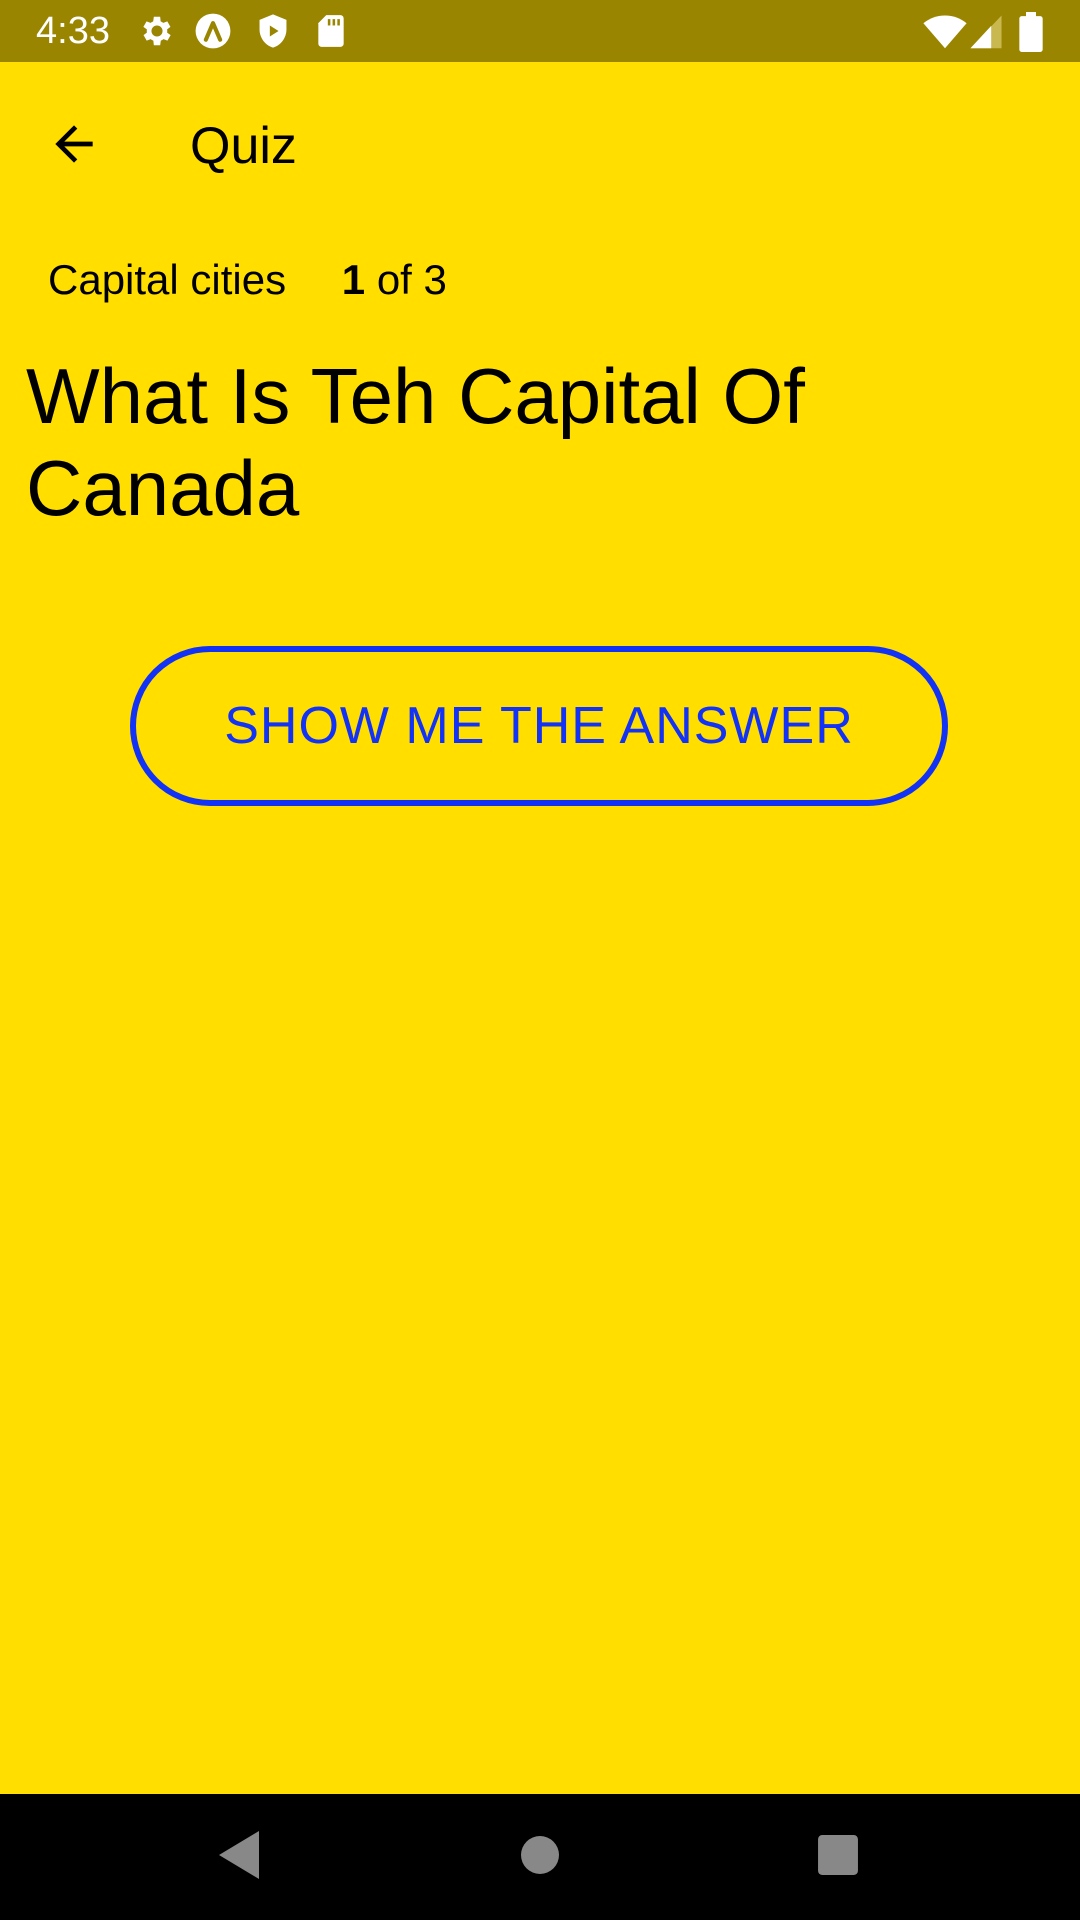 The image size is (1080, 1920). What do you see at coordinates (353, 279) in the screenshot?
I see `question-number: 1` at bounding box center [353, 279].